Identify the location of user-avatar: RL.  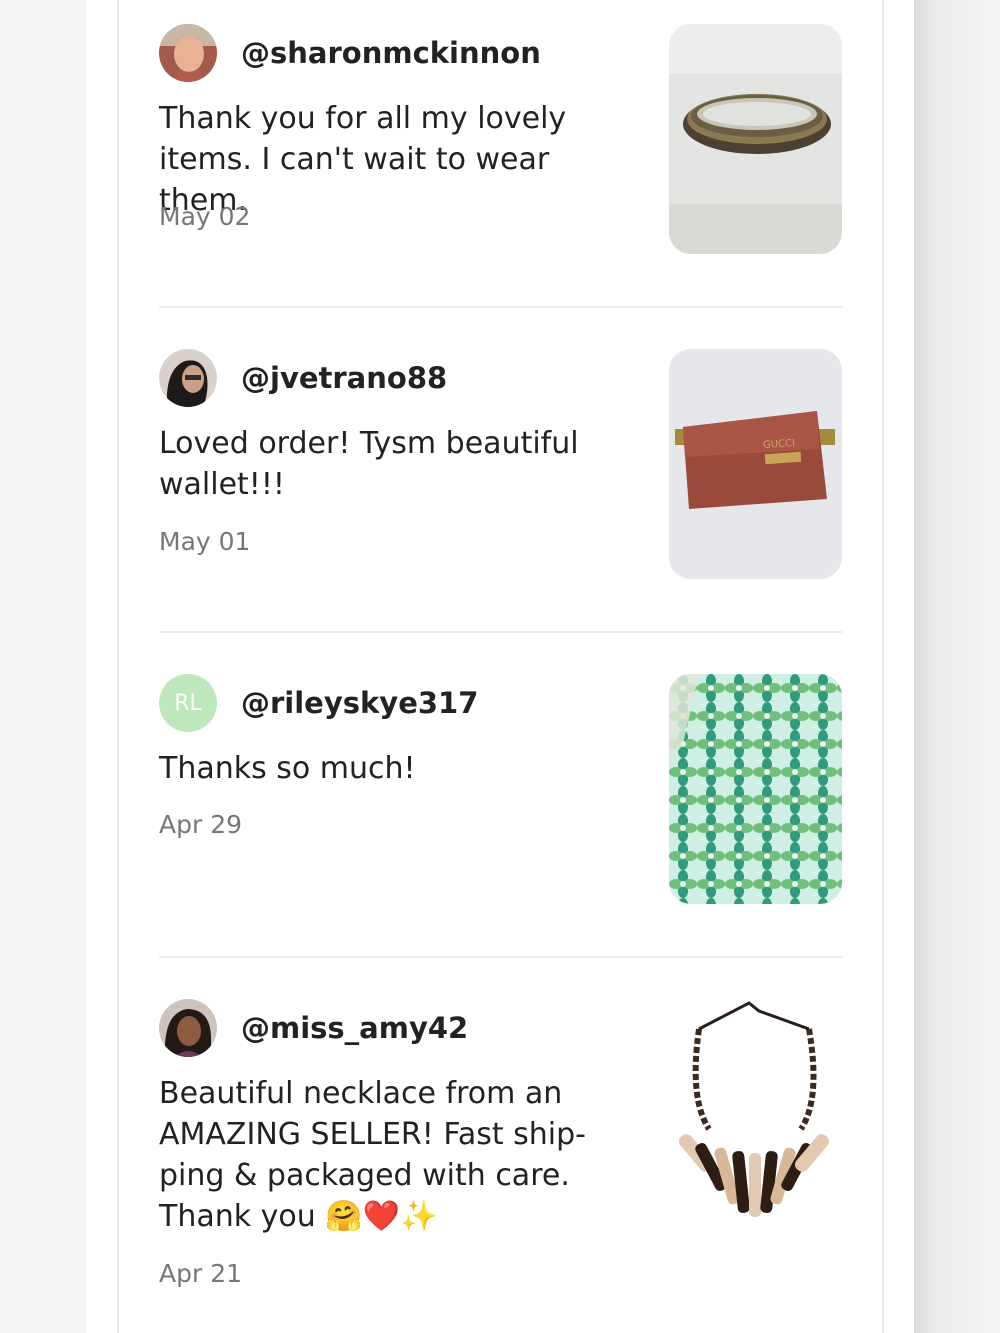
(188, 703).